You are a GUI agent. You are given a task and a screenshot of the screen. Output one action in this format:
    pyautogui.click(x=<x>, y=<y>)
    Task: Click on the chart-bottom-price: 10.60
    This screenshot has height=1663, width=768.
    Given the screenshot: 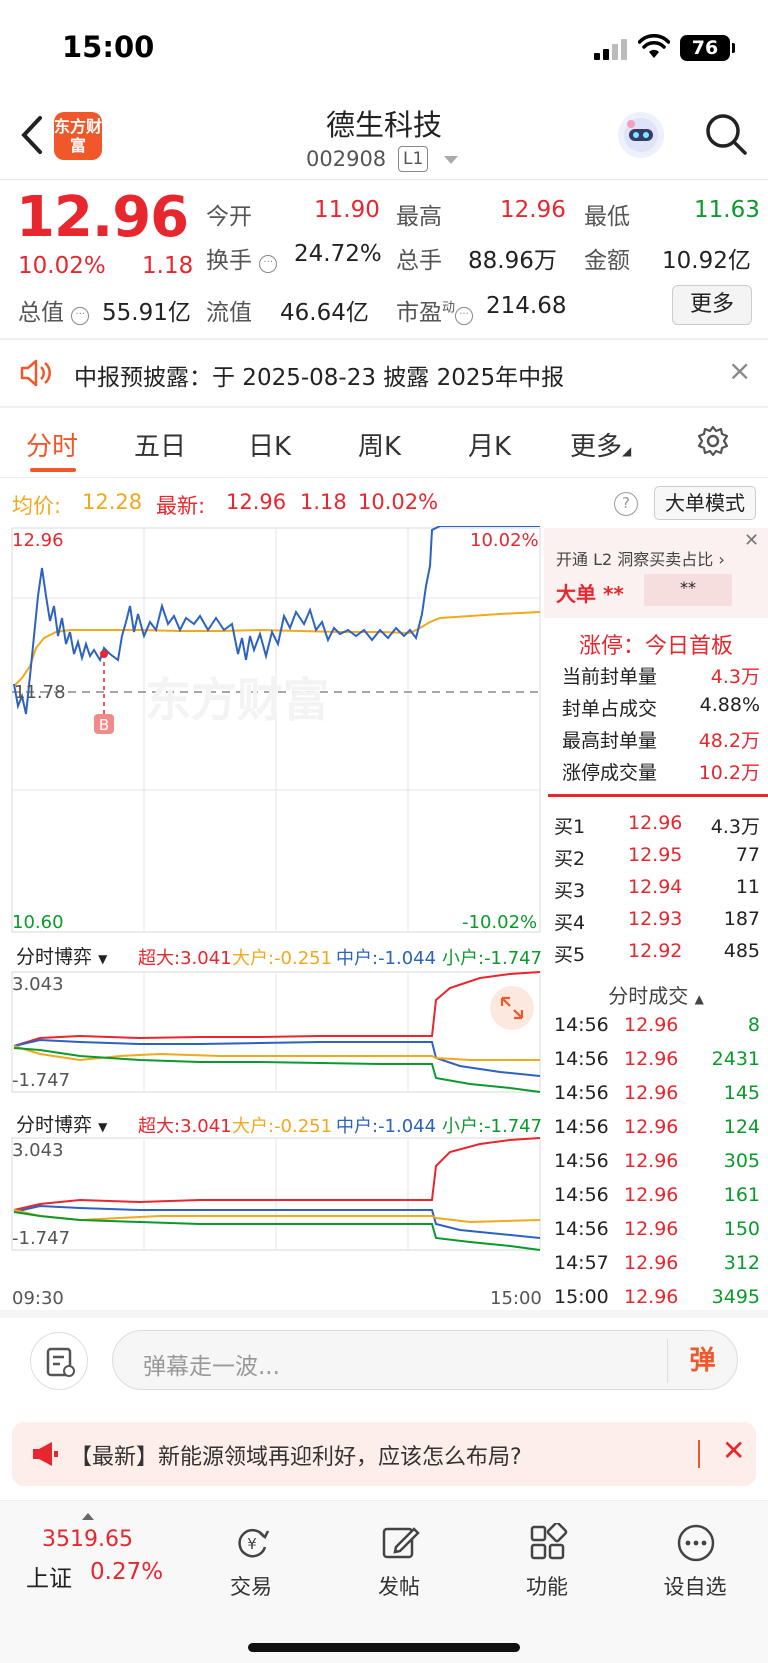 What is the action you would take?
    pyautogui.click(x=38, y=922)
    